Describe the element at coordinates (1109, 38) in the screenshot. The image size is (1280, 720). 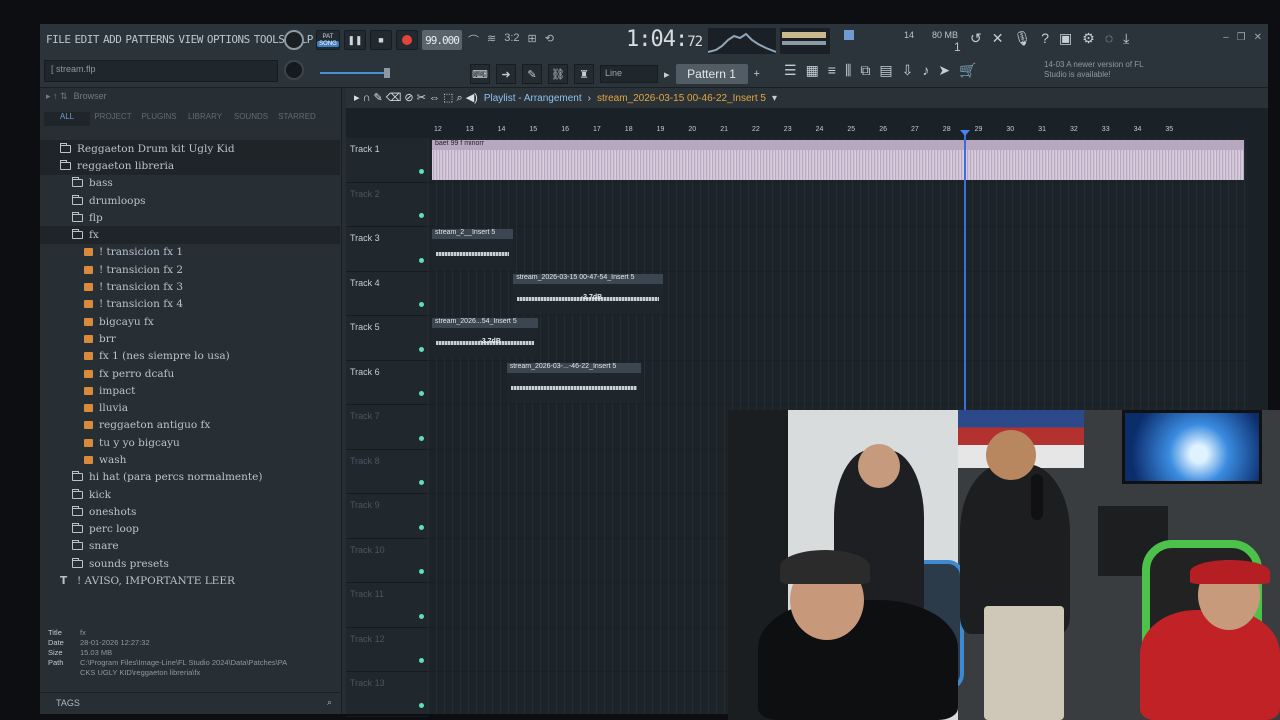
I see `chat-icon: ◌` at that location.